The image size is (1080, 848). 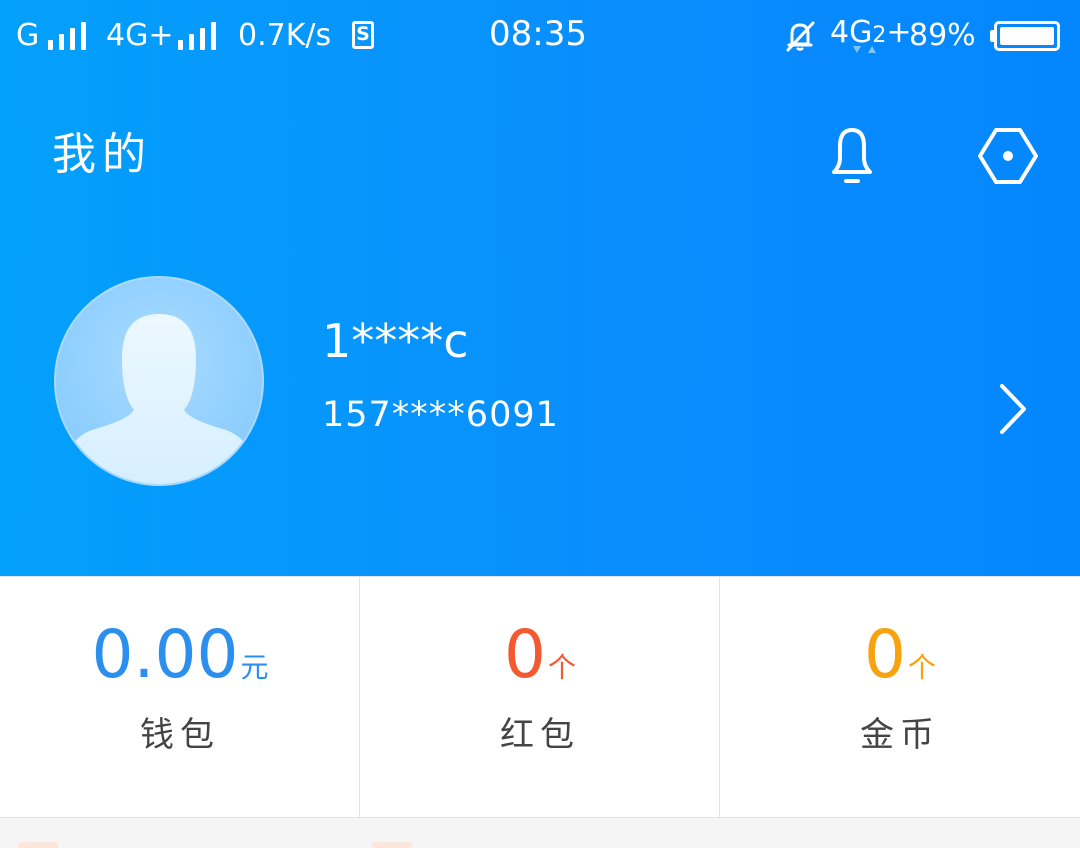 I want to click on username: 1****c, so click(x=395, y=341).